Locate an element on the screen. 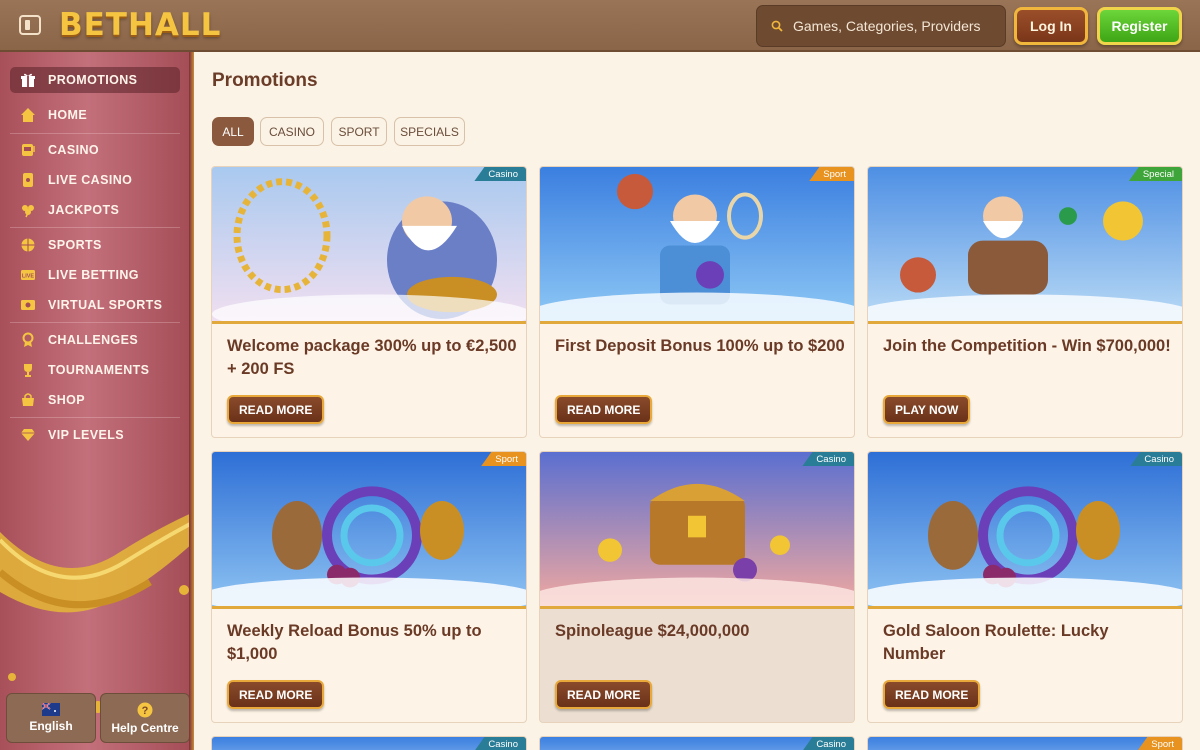 The image size is (1200, 750). live-icon: LIVE is located at coordinates (28, 275).